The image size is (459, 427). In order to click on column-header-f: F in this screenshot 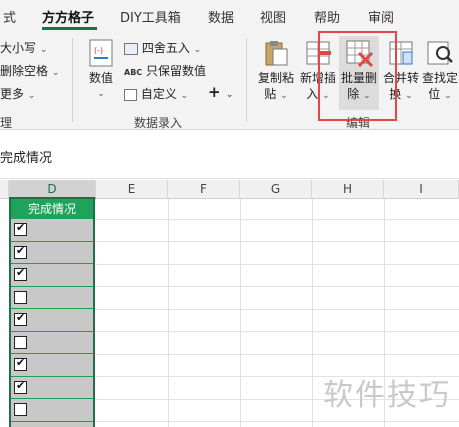, I will do `click(204, 189)`.